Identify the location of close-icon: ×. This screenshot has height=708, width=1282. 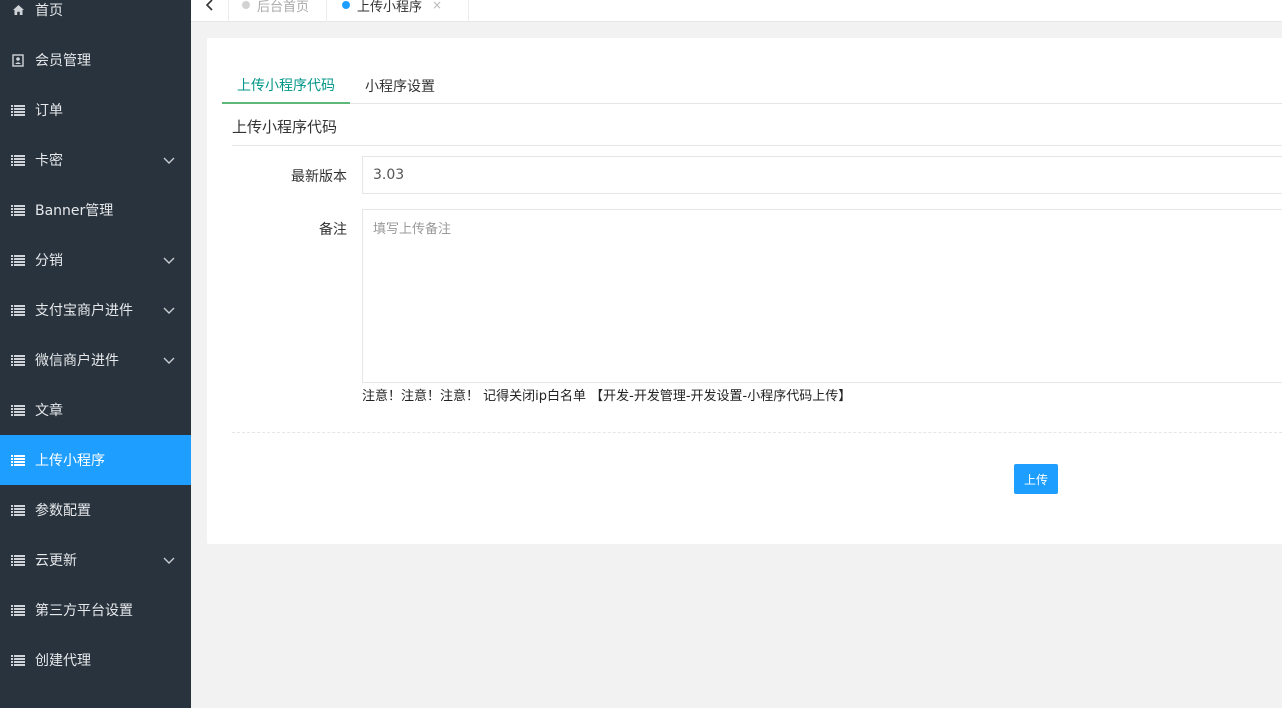
(437, 6).